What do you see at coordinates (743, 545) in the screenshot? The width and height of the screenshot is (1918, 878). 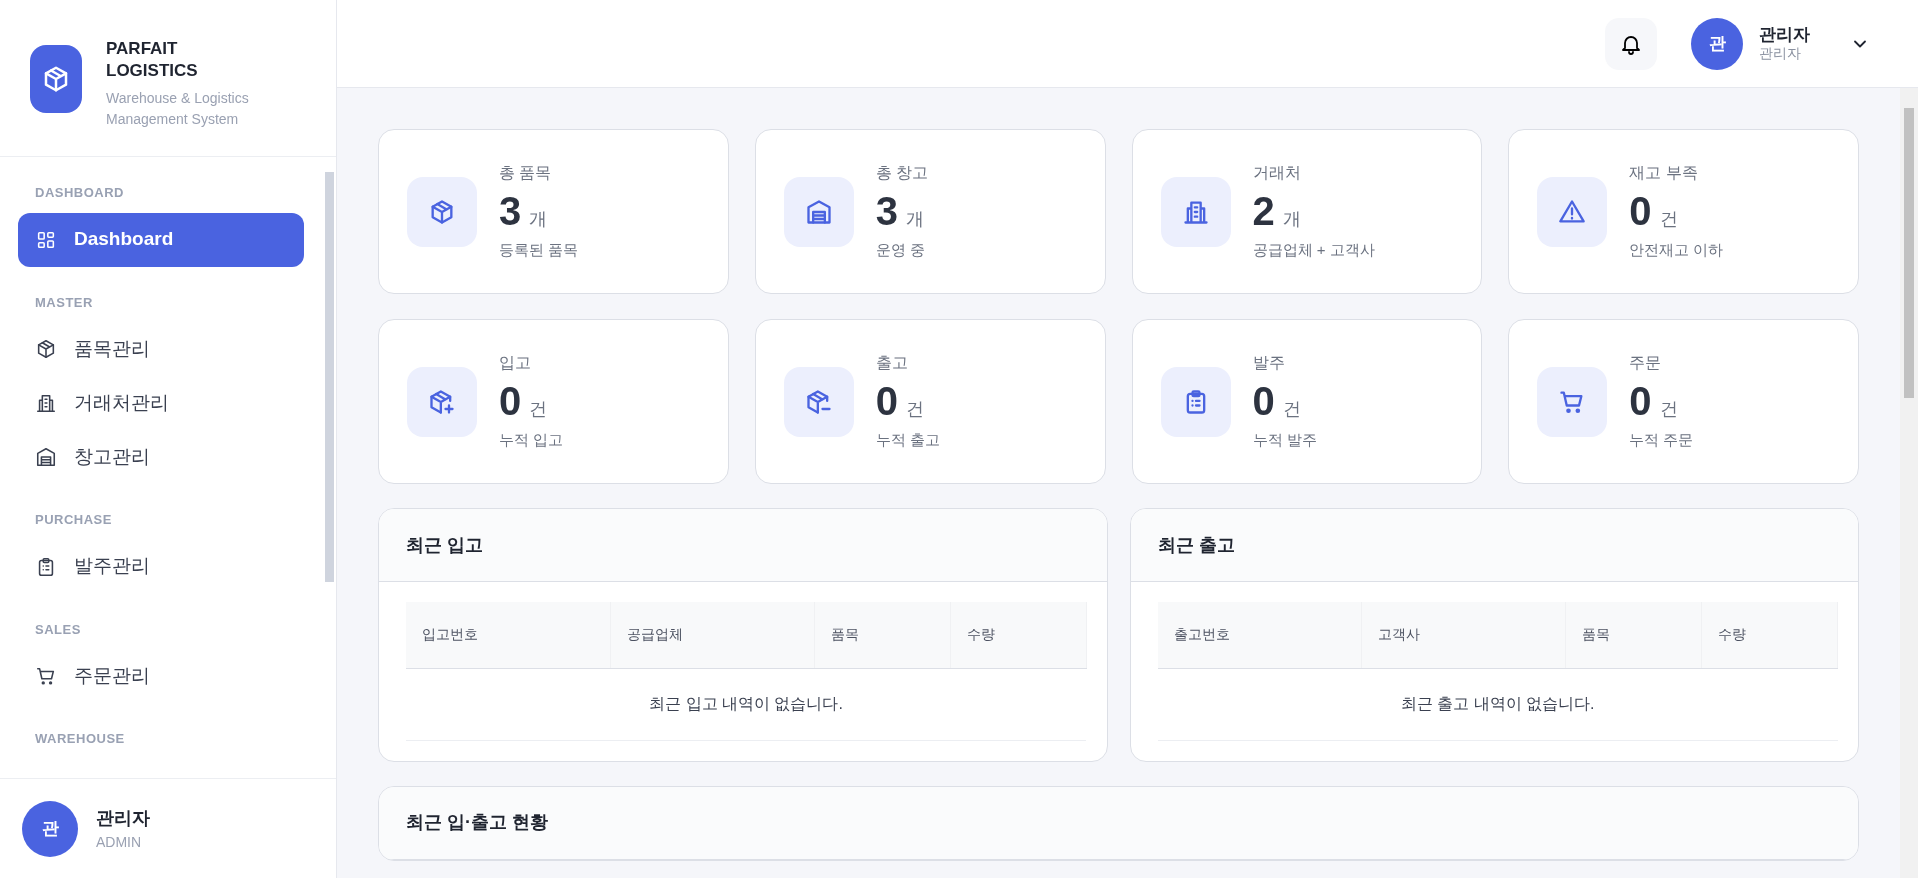 I see `panel-title: 최근 입고` at bounding box center [743, 545].